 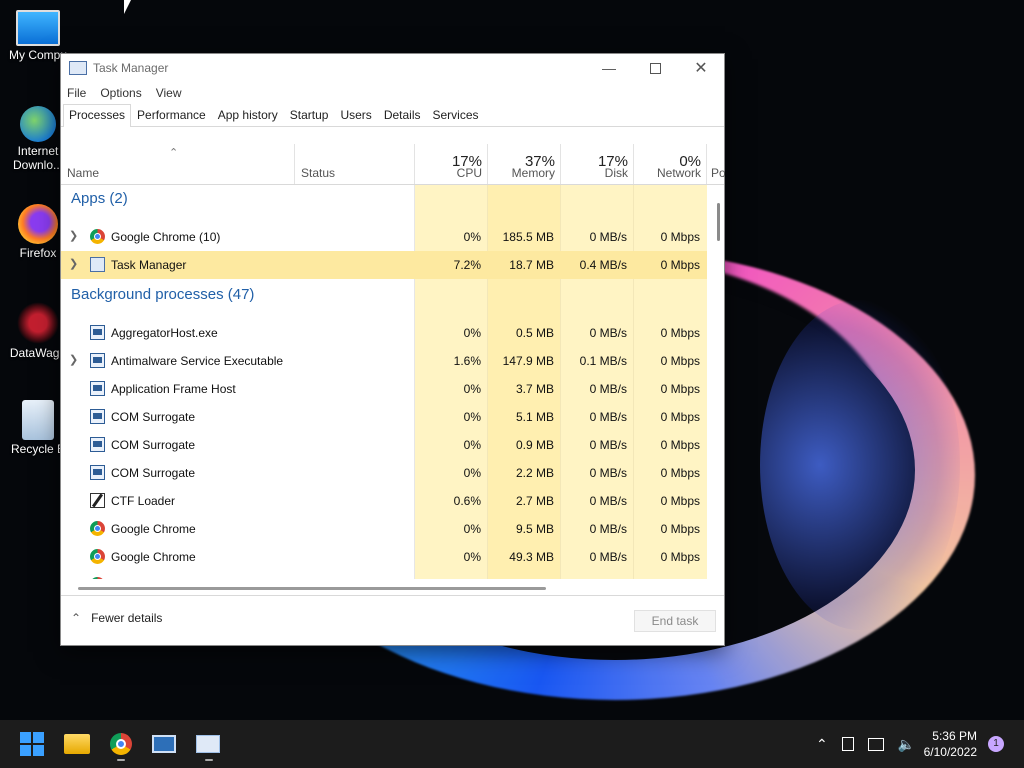 What do you see at coordinates (950, 744) in the screenshot?
I see `clock: 5:36 PM 6/10/2022` at bounding box center [950, 744].